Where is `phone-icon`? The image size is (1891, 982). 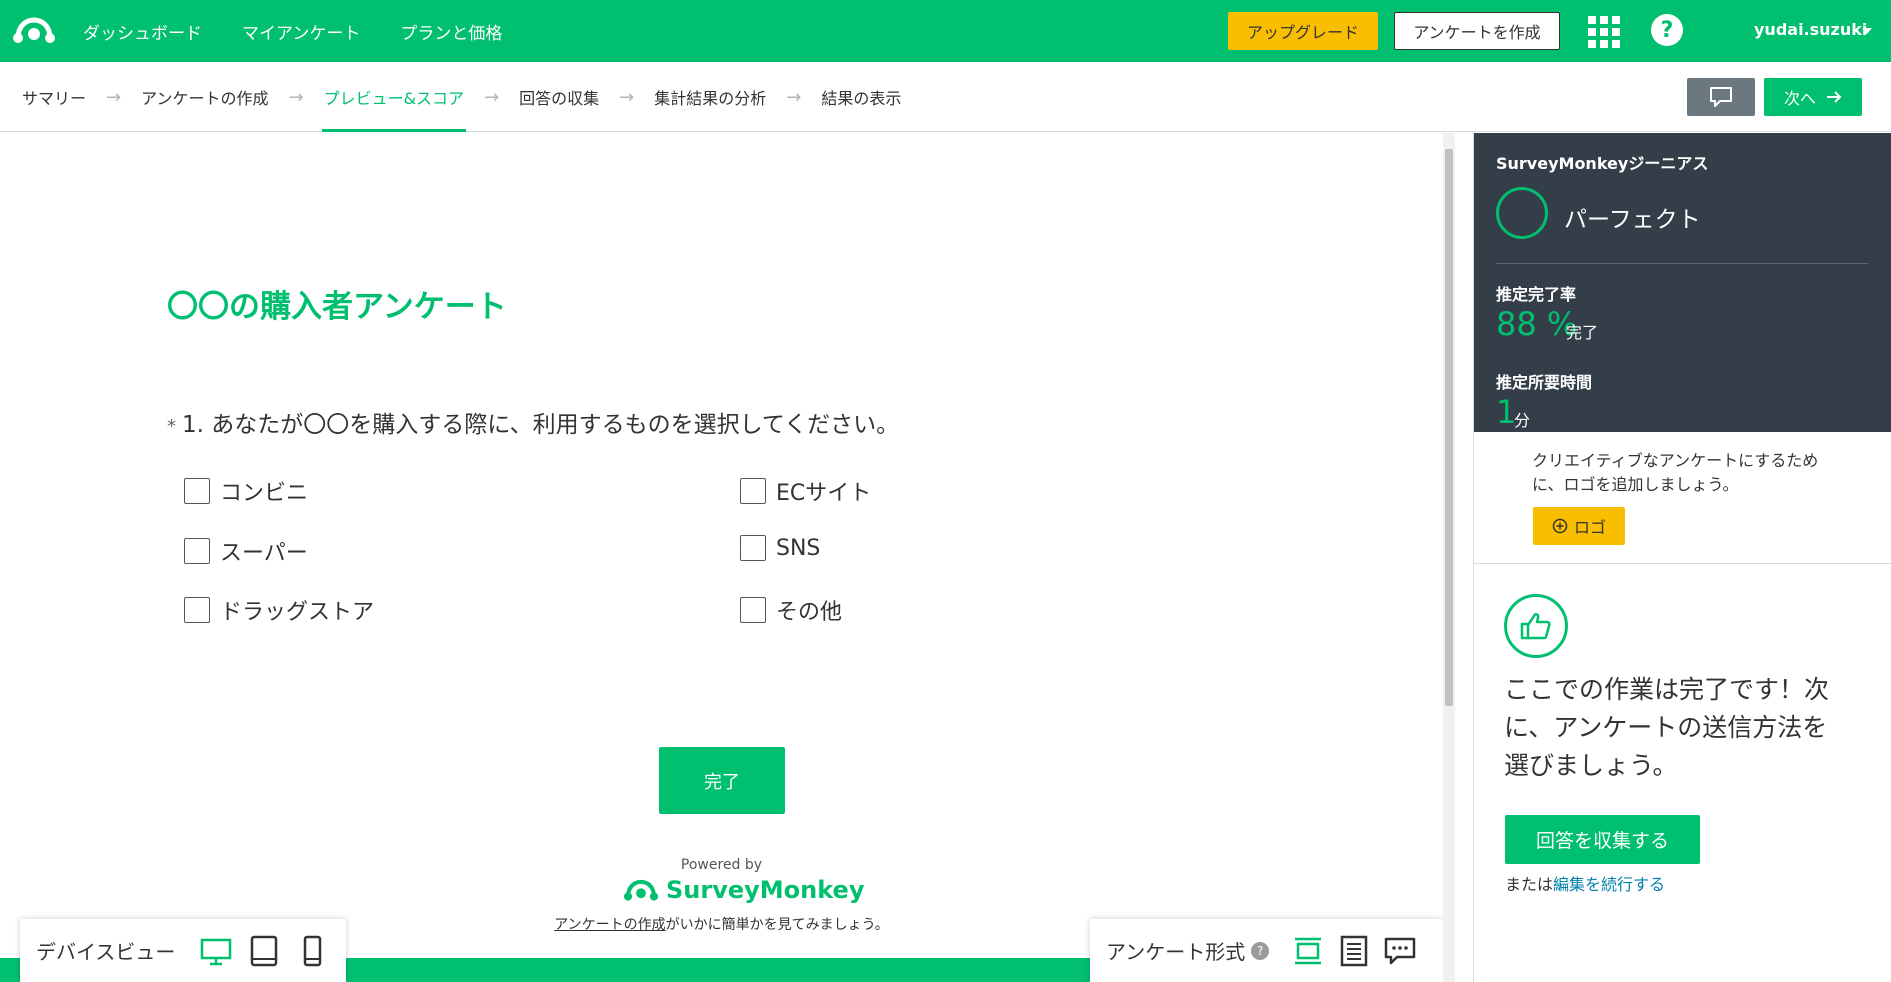 phone-icon is located at coordinates (312, 951).